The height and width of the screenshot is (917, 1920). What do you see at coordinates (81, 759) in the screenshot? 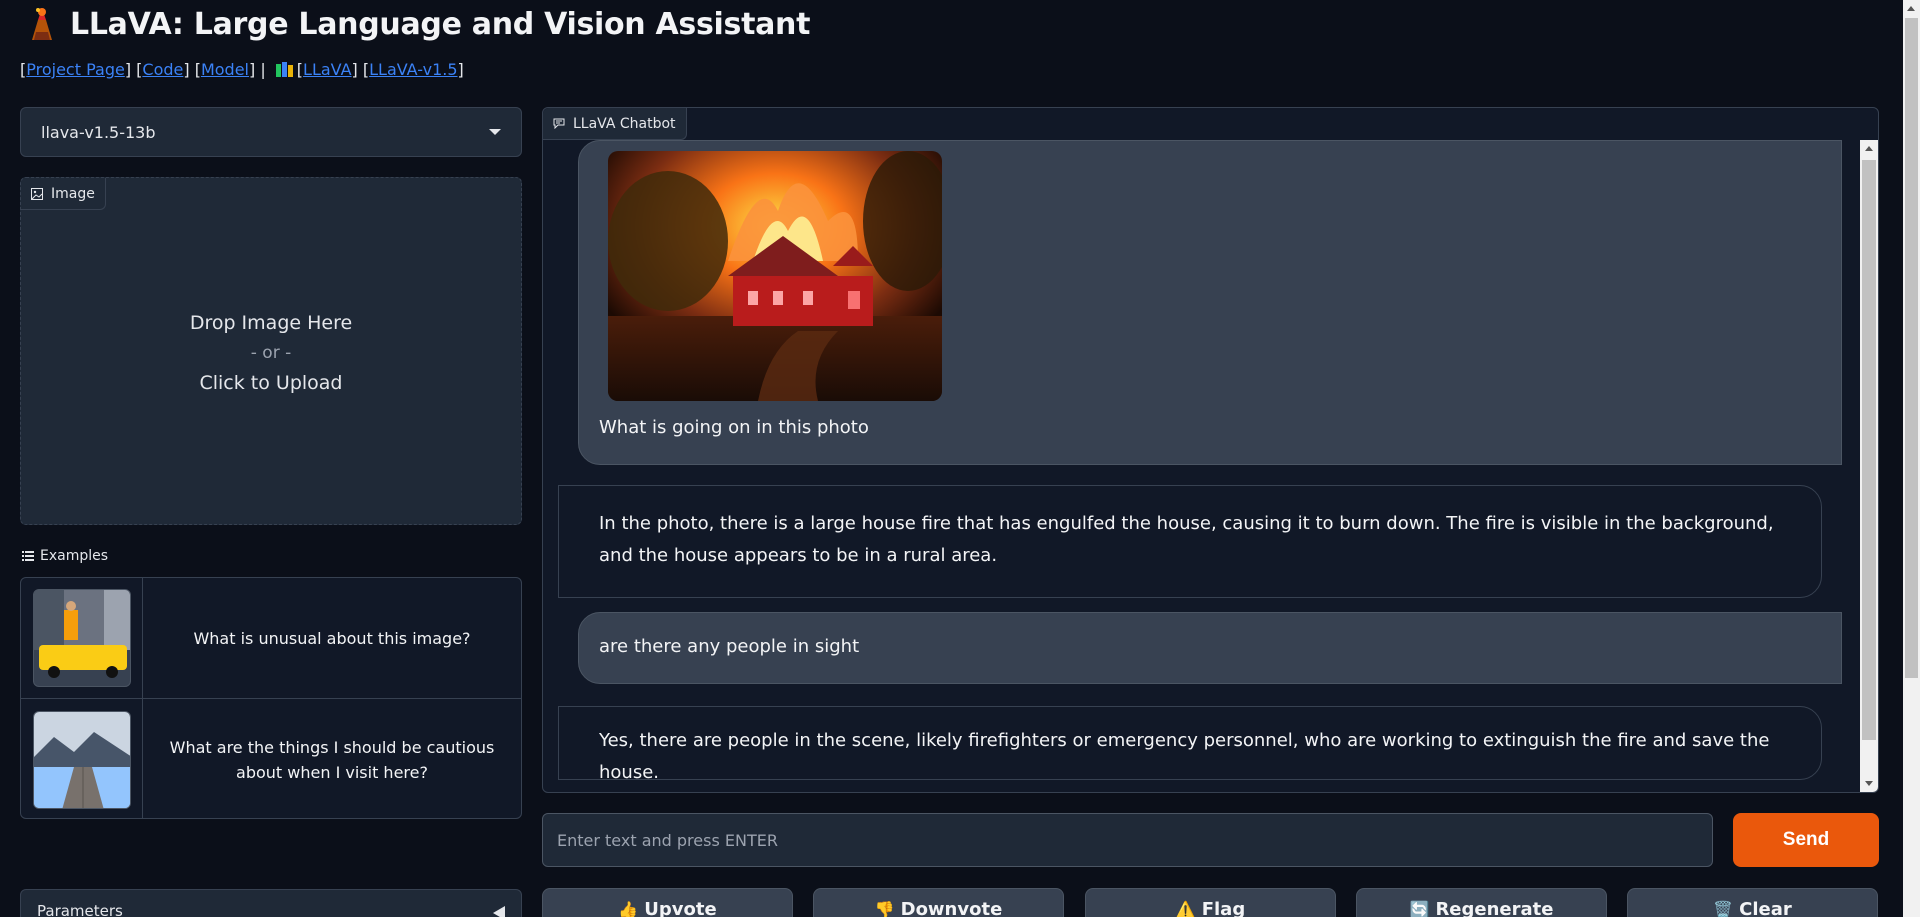
I see `example-thumbnail-lake-dock` at bounding box center [81, 759].